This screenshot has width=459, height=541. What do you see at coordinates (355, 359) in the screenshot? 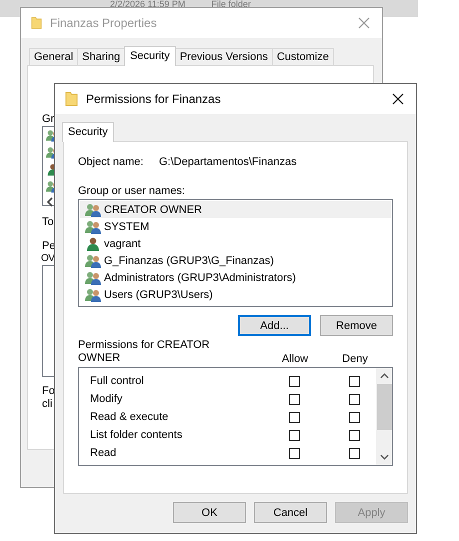
I see `deny-header: Deny` at bounding box center [355, 359].